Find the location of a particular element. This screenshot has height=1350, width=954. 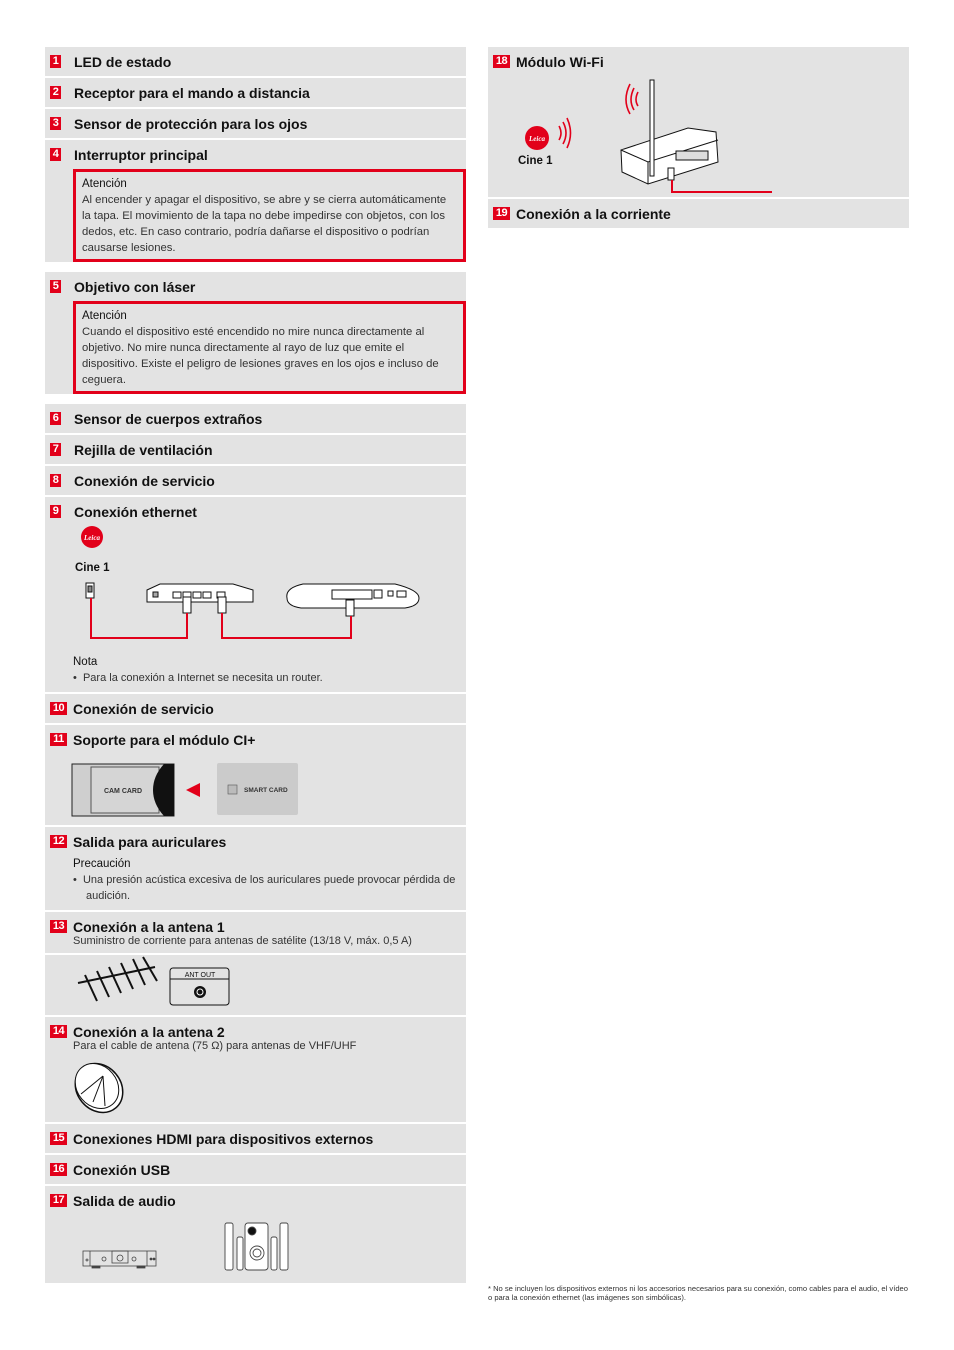

item-number-badge: 3 is located at coordinates (55, 123).